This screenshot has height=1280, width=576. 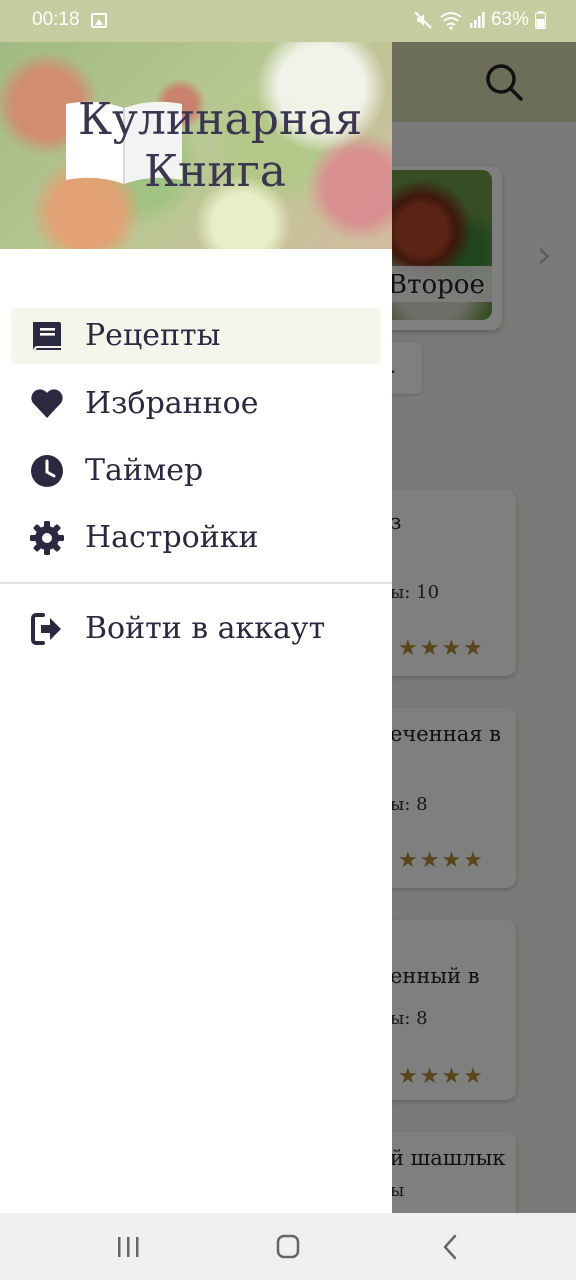 What do you see at coordinates (288, 21) in the screenshot?
I see `status-bar: 00:18 63%` at bounding box center [288, 21].